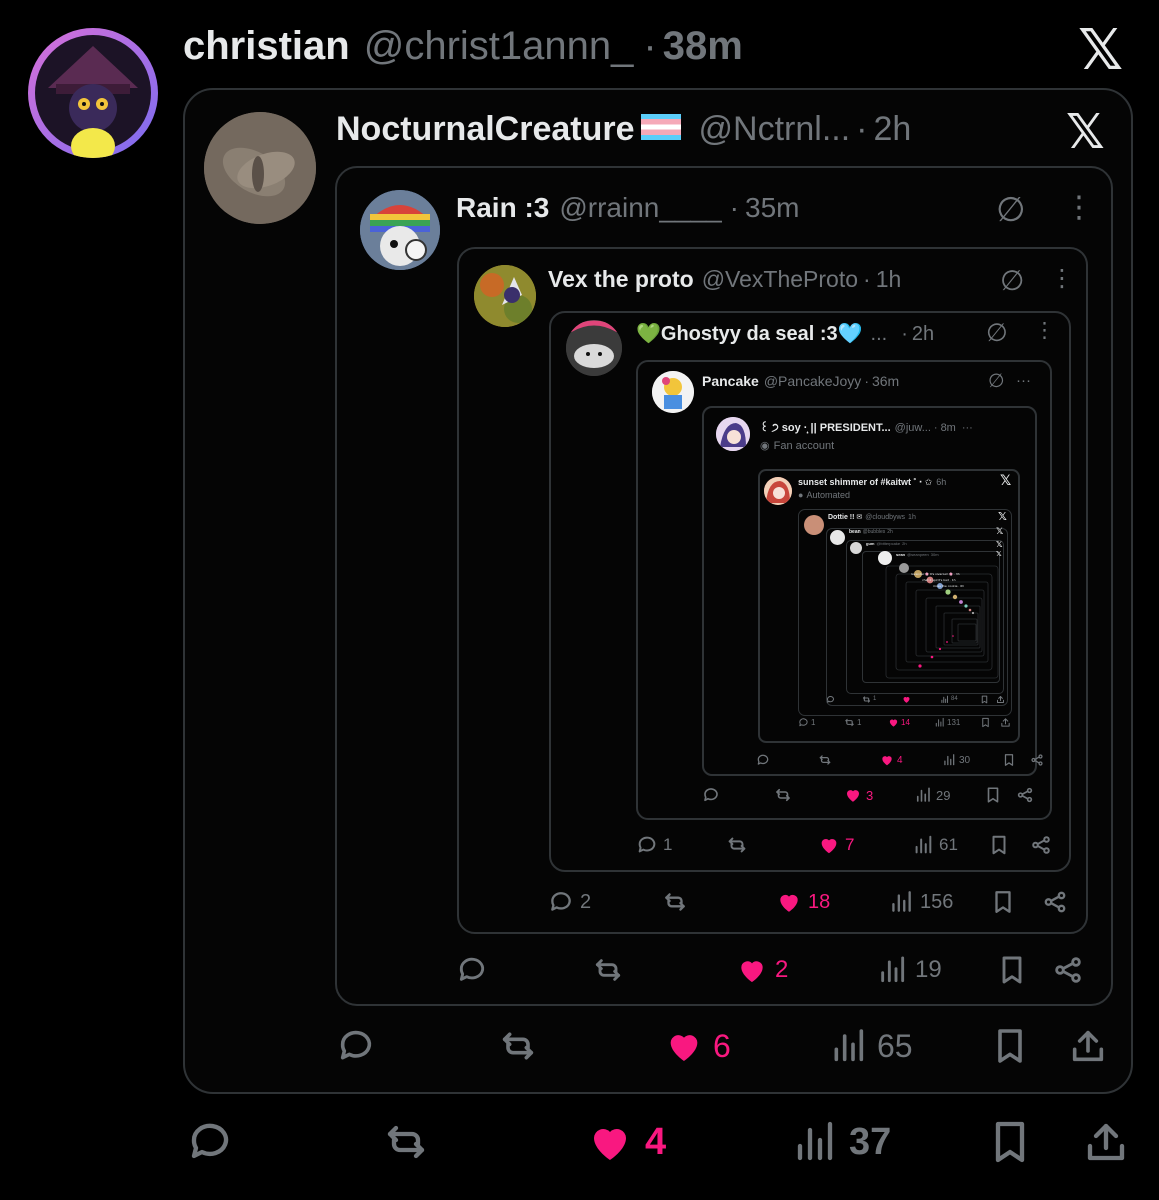  Describe the element at coordinates (485, 129) in the screenshot. I see `display-name: NocturnalCreature` at that location.